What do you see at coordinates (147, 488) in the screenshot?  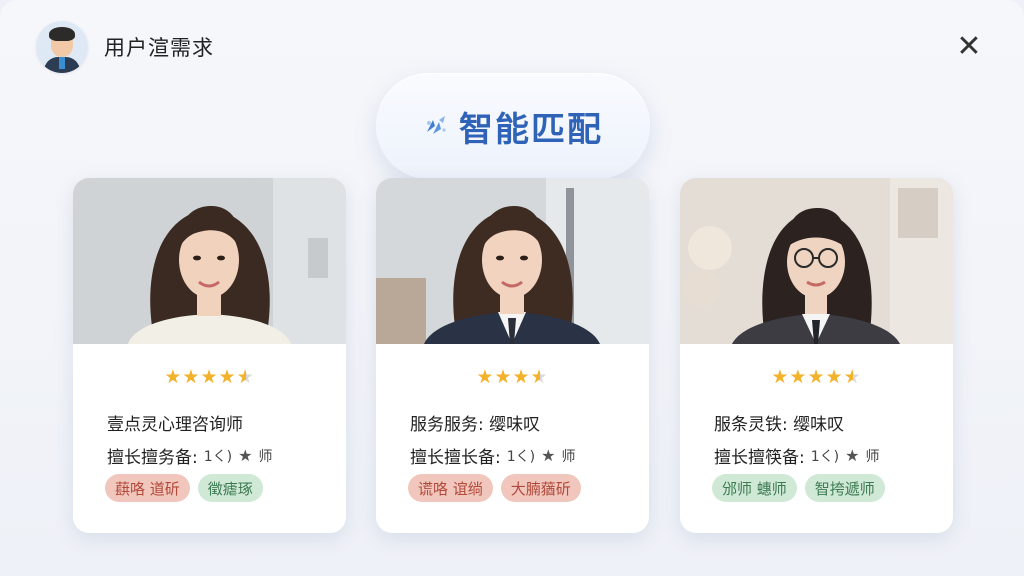 I see `specialty-tag: 蕻咯 道斫` at bounding box center [147, 488].